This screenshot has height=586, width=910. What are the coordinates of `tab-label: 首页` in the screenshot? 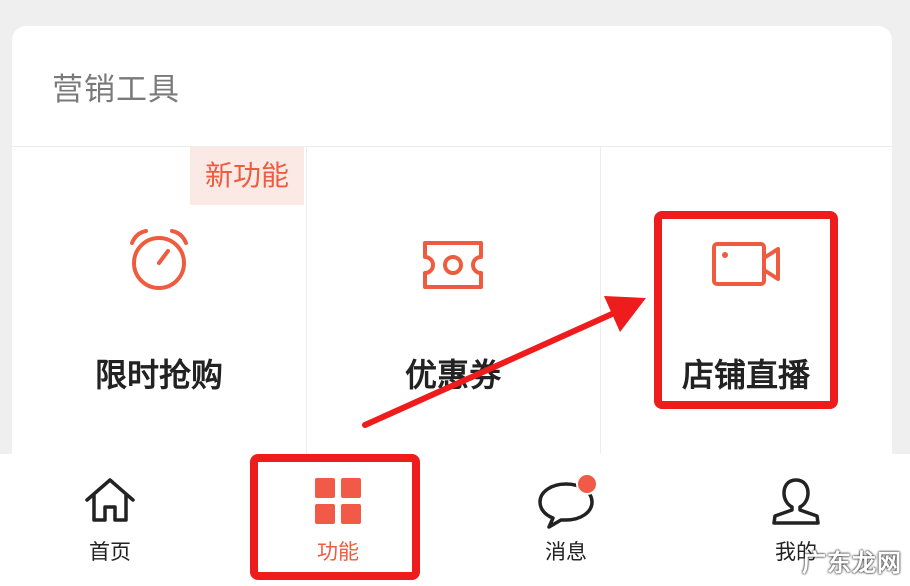 It's located at (110, 552).